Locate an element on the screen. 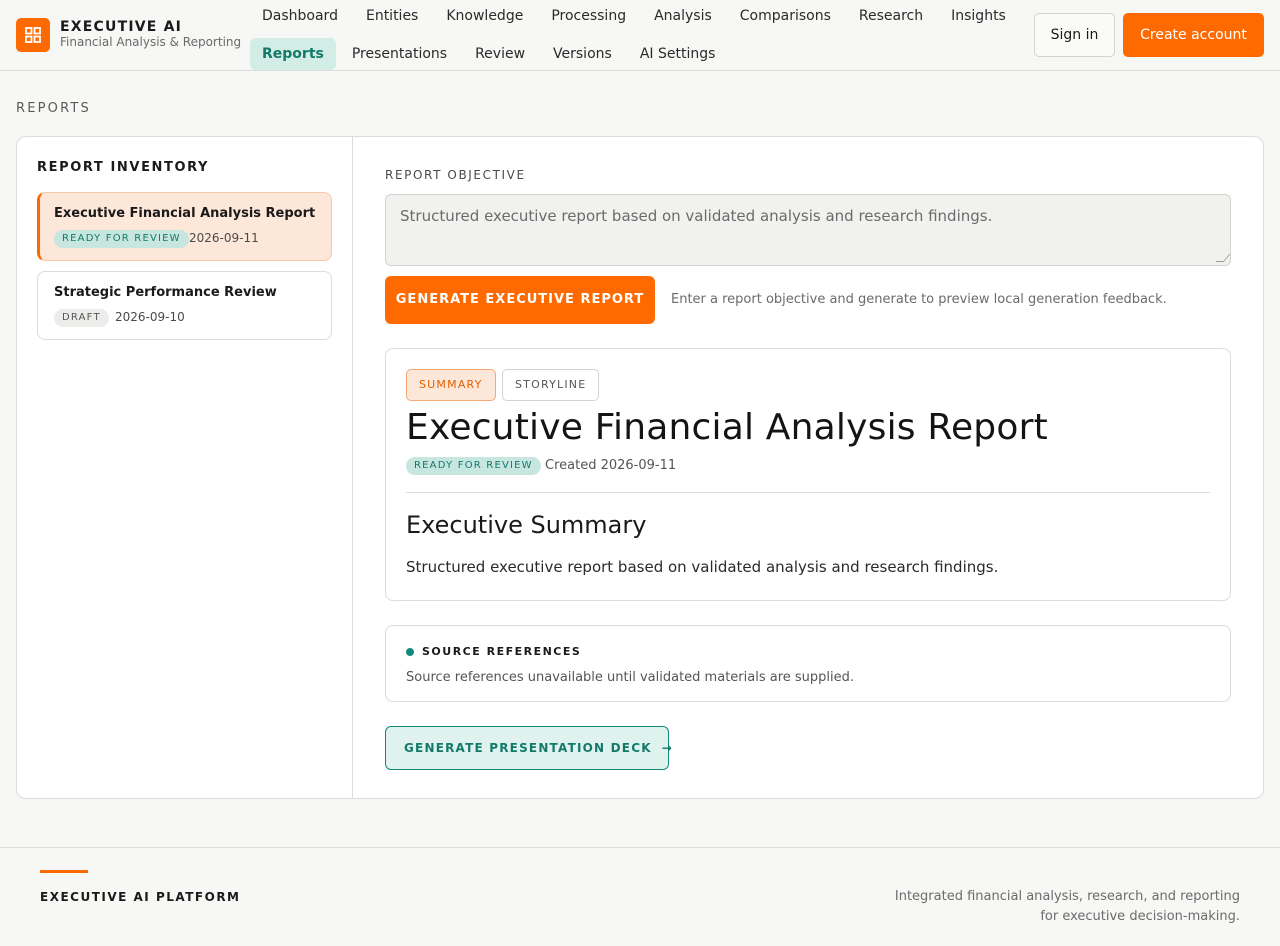 The height and width of the screenshot is (946, 1280). footer-title: EXECUTIVE AI PLATFORM is located at coordinates (140, 897).